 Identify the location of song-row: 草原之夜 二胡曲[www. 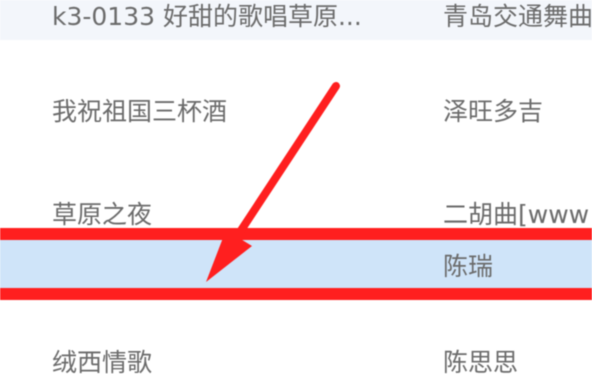
(296, 212).